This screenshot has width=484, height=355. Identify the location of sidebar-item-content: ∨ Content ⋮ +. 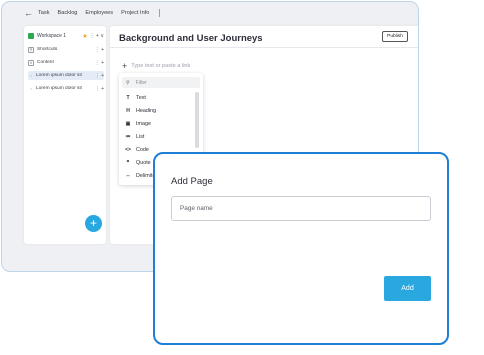
(66, 62).